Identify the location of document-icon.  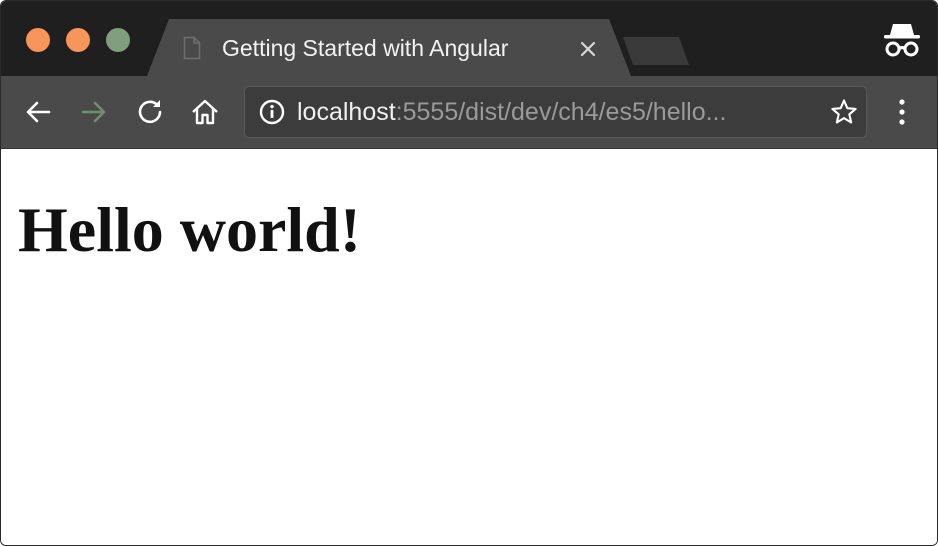
(192, 48).